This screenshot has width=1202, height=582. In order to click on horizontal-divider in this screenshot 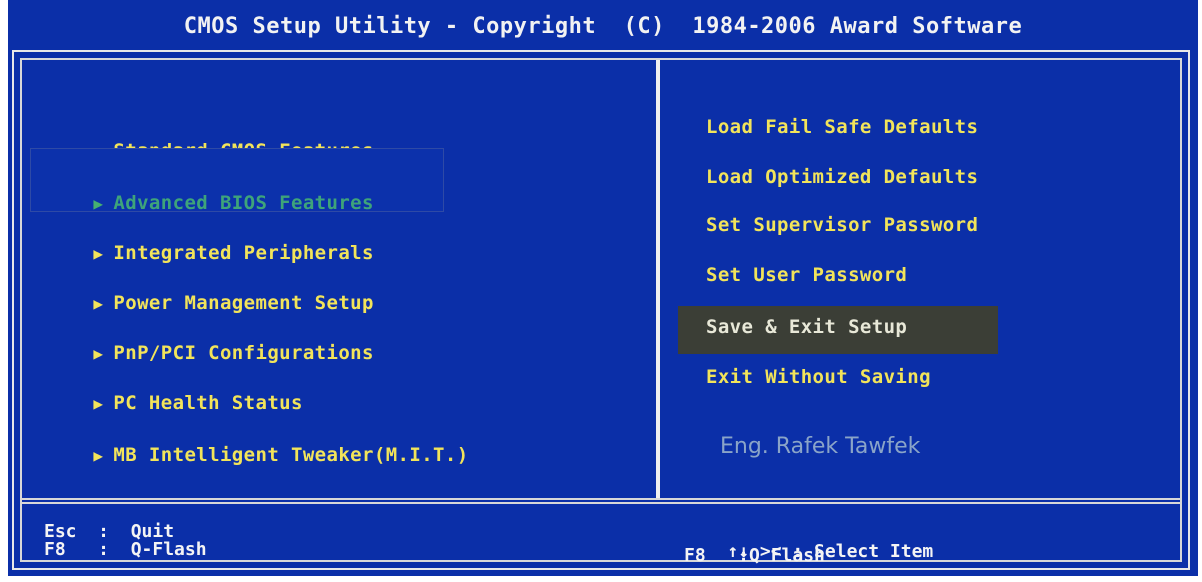, I will do `click(601, 501)`.